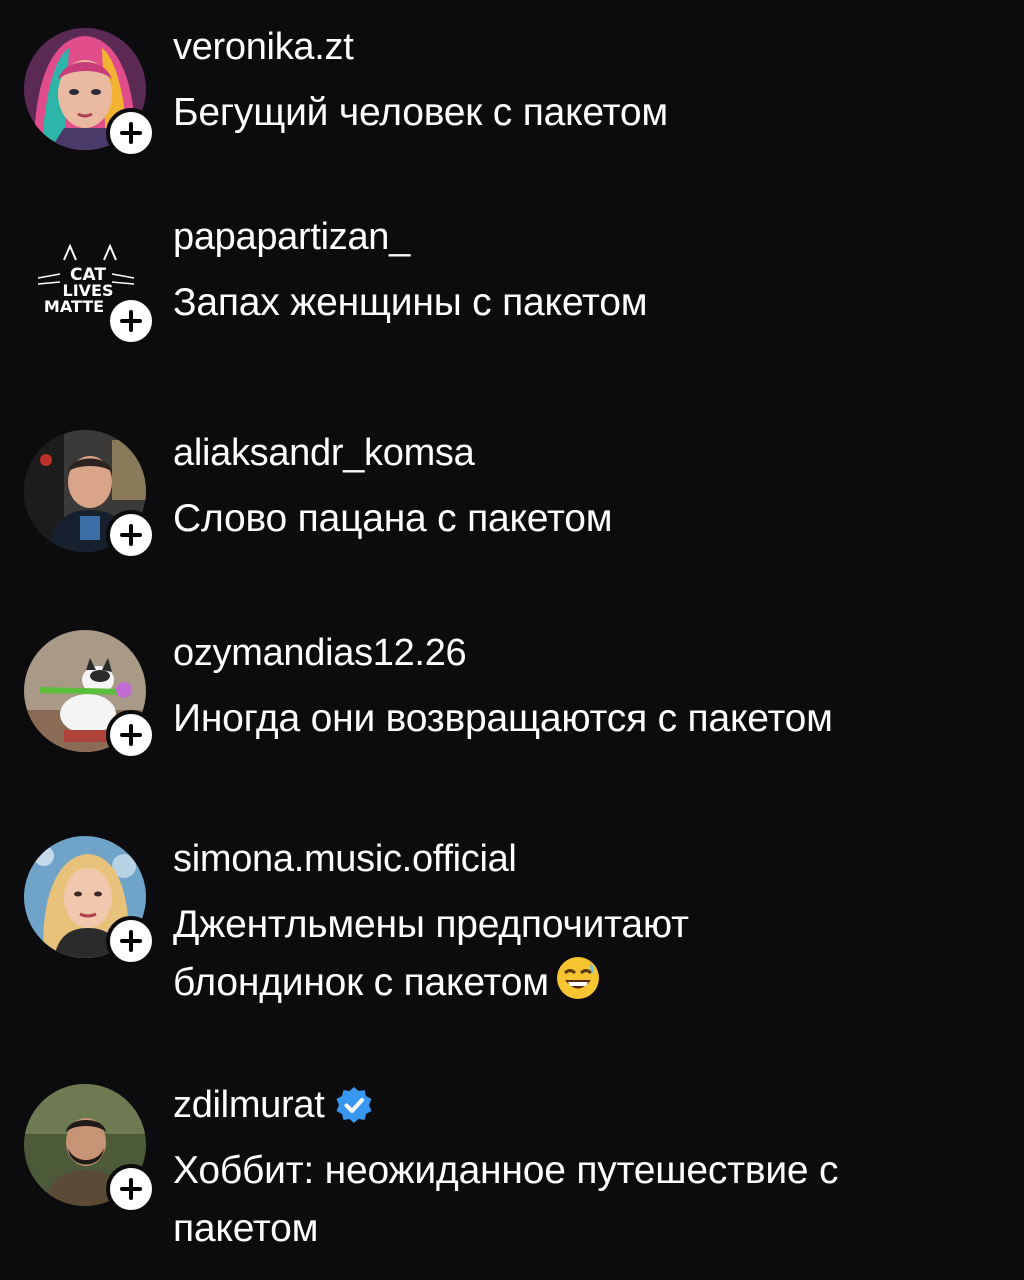 Image resolution: width=1024 pixels, height=1280 pixels. Describe the element at coordinates (410, 302) in the screenshot. I see `comment-text: Запах женщины с пакетом` at that location.